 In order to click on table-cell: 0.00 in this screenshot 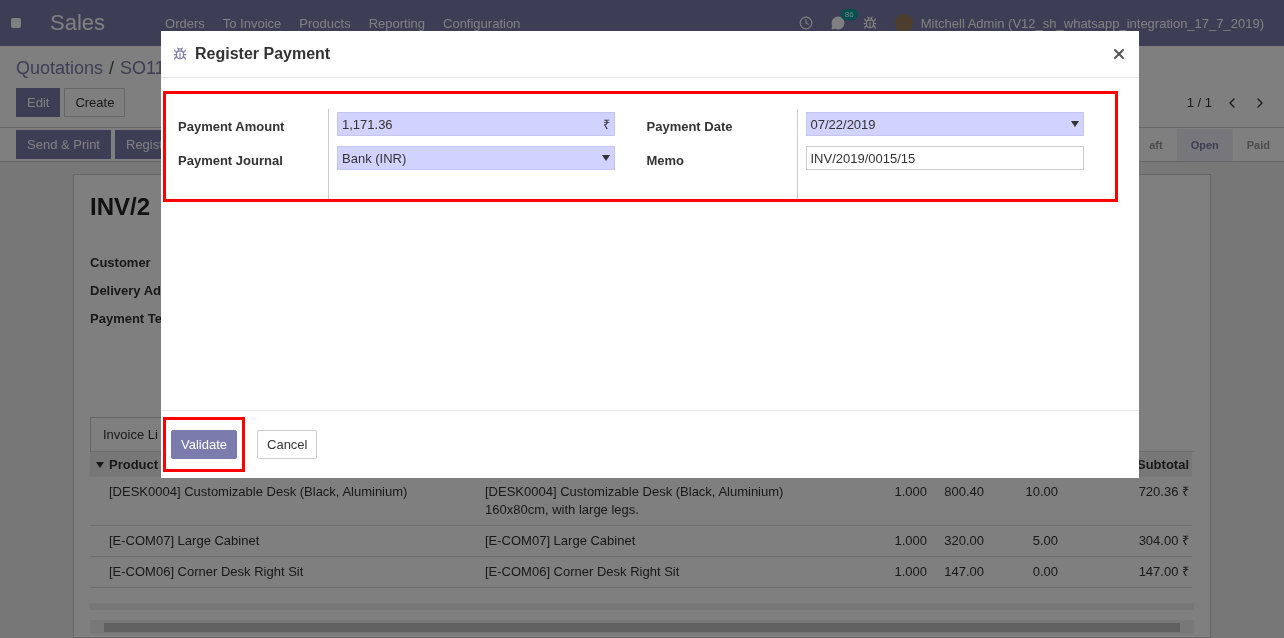, I will do `click(1024, 572)`.